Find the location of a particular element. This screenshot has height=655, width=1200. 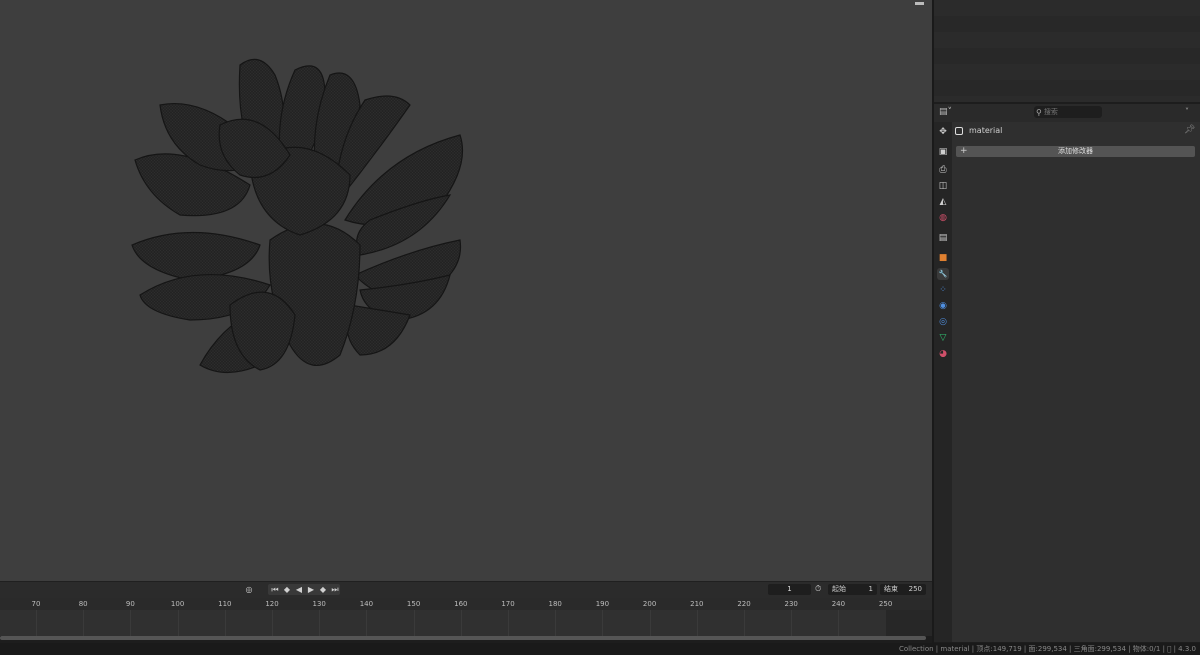

properties-search-field: ⚲ is located at coordinates (1068, 112).